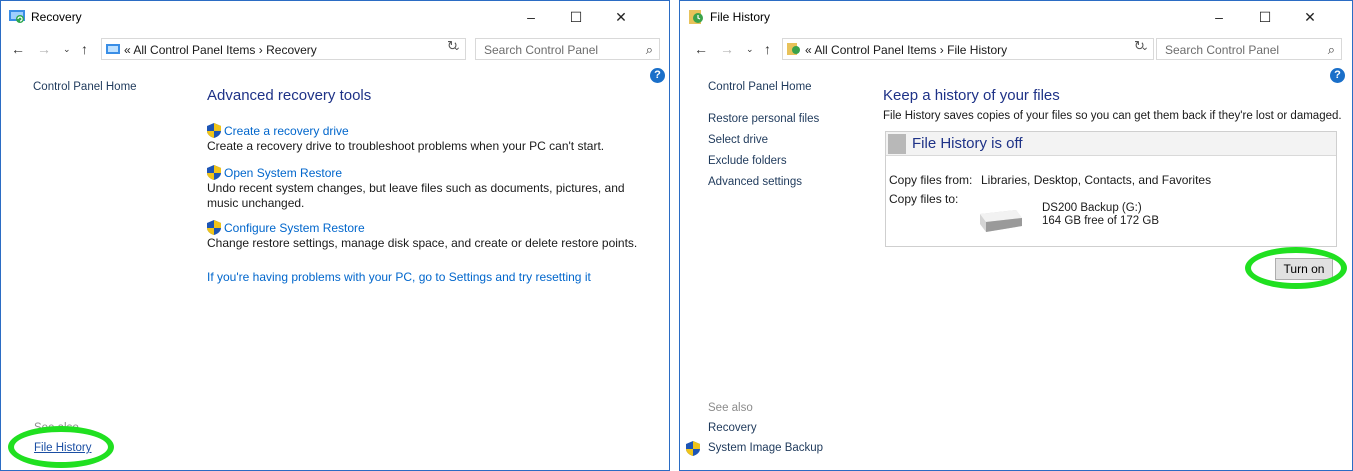 This screenshot has width=1353, height=471. I want to click on copy-from-label: Copy files from:, so click(931, 180).